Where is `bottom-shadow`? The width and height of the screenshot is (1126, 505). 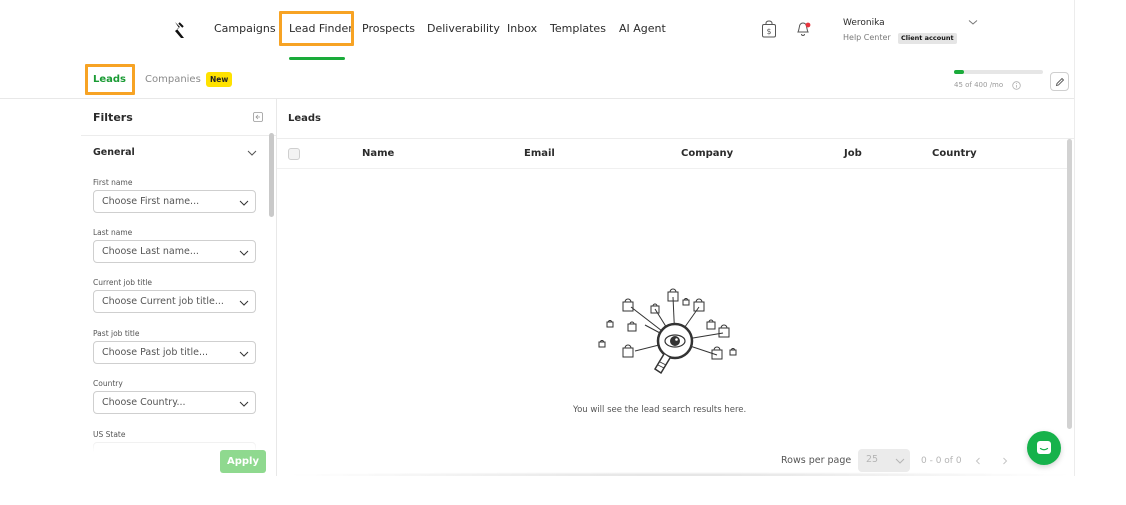 bottom-shadow is located at coordinates (680, 474).